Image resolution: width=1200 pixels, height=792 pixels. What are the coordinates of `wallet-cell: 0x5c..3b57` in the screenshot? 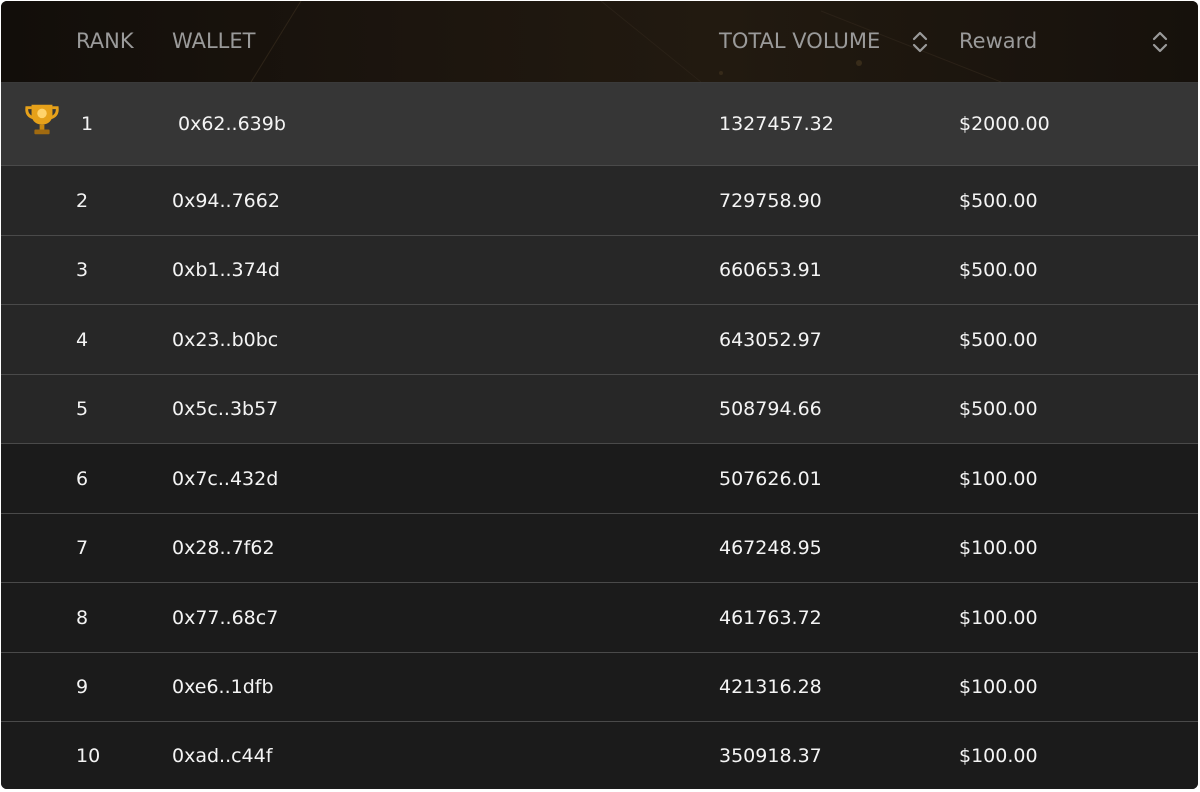 It's located at (225, 409).